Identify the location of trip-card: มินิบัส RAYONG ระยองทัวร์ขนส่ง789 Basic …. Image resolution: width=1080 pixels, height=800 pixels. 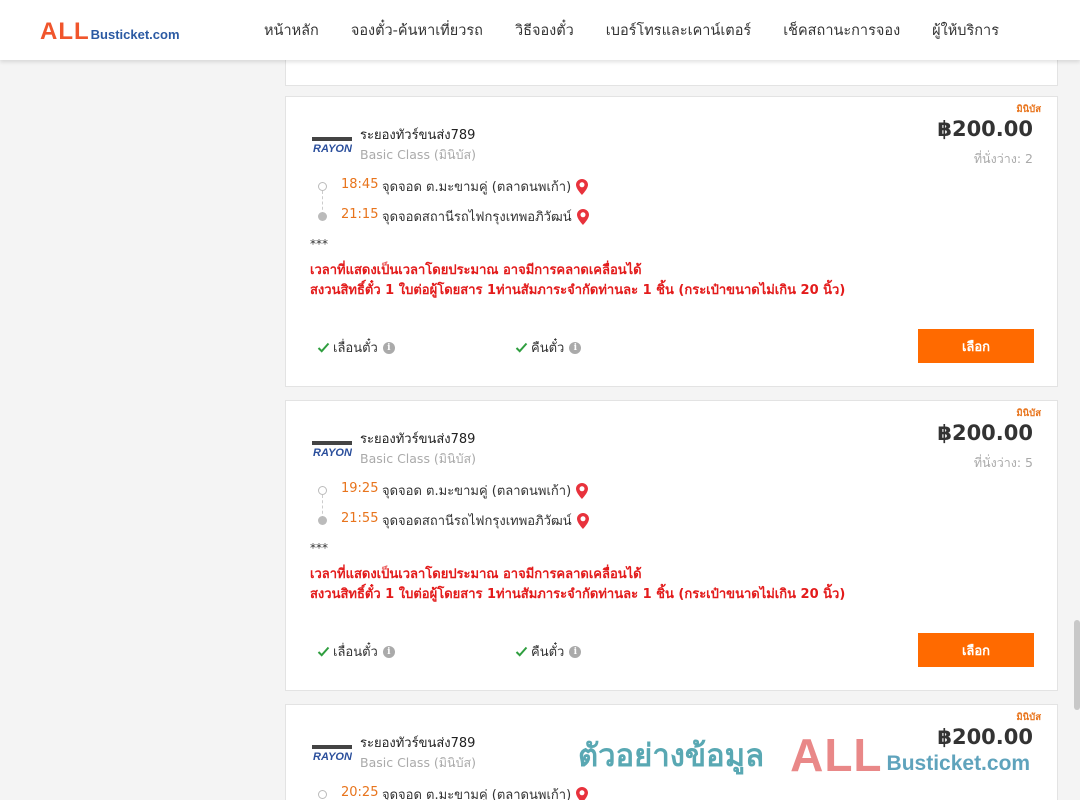
(671, 752).